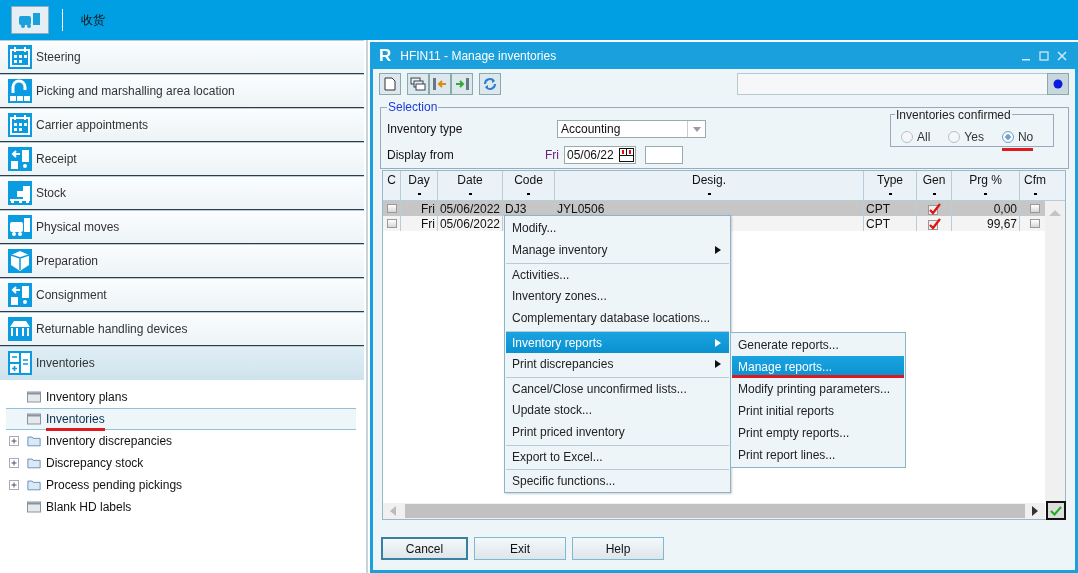 This screenshot has height=573, width=1078. I want to click on group-legend: Inventories confirmed, so click(953, 115).